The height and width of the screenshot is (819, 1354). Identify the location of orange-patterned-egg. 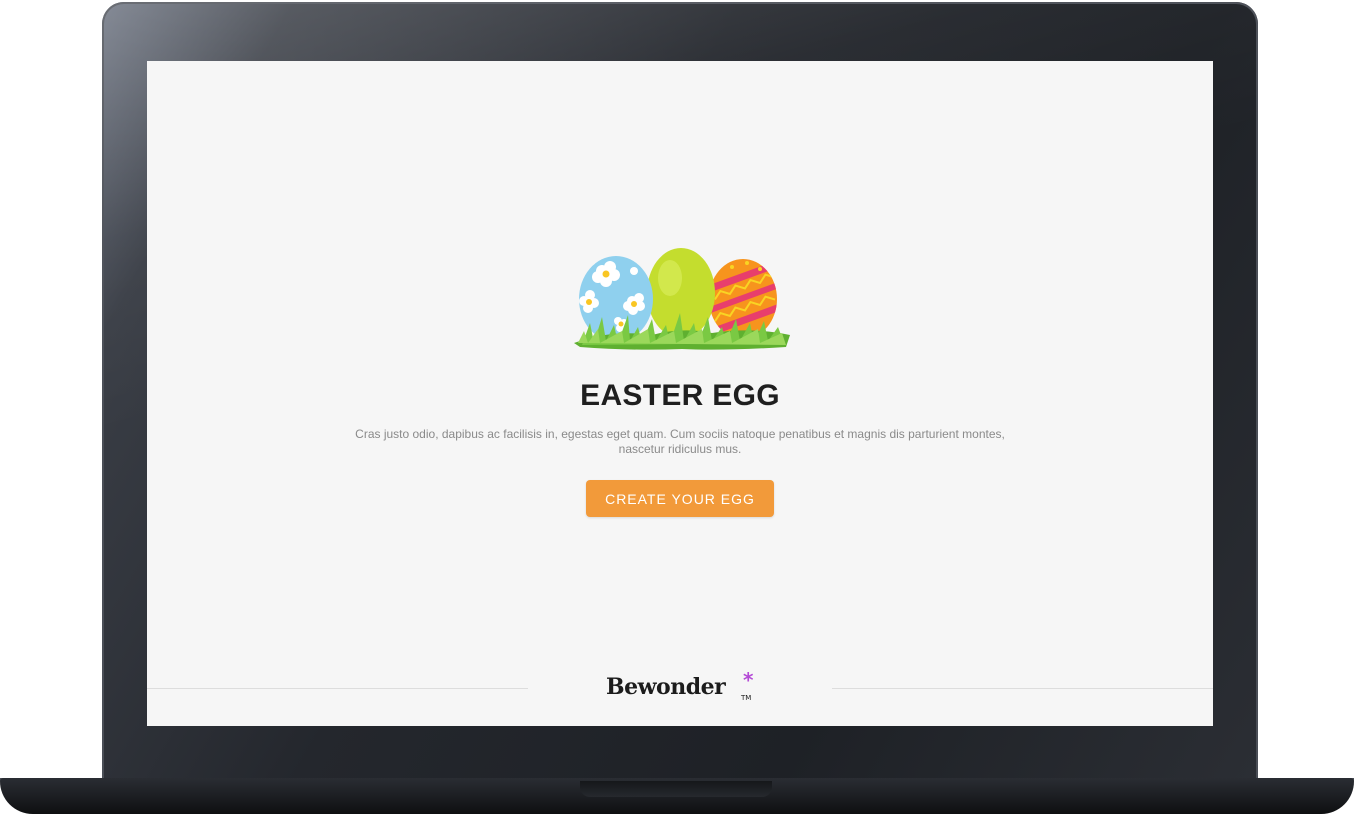
(743, 299).